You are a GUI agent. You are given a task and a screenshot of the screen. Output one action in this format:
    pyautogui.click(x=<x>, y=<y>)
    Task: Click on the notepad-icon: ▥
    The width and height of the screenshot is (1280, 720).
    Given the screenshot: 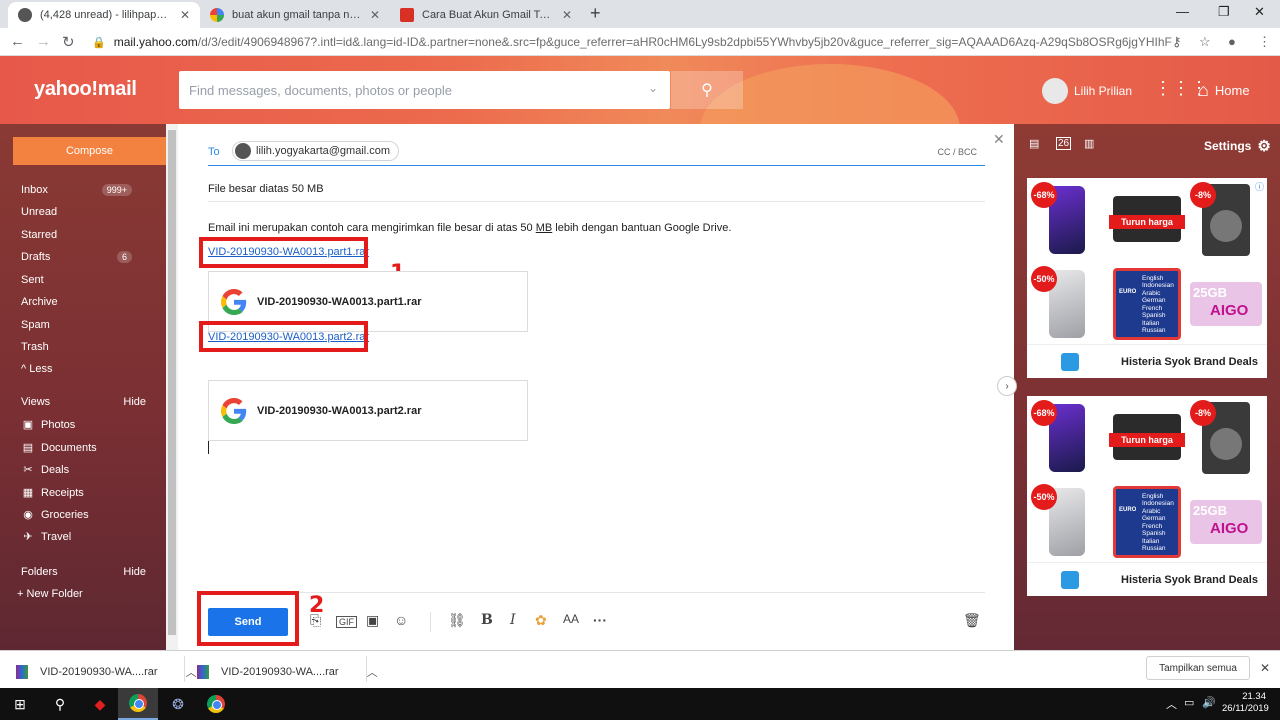 What is the action you would take?
    pyautogui.click(x=1089, y=143)
    